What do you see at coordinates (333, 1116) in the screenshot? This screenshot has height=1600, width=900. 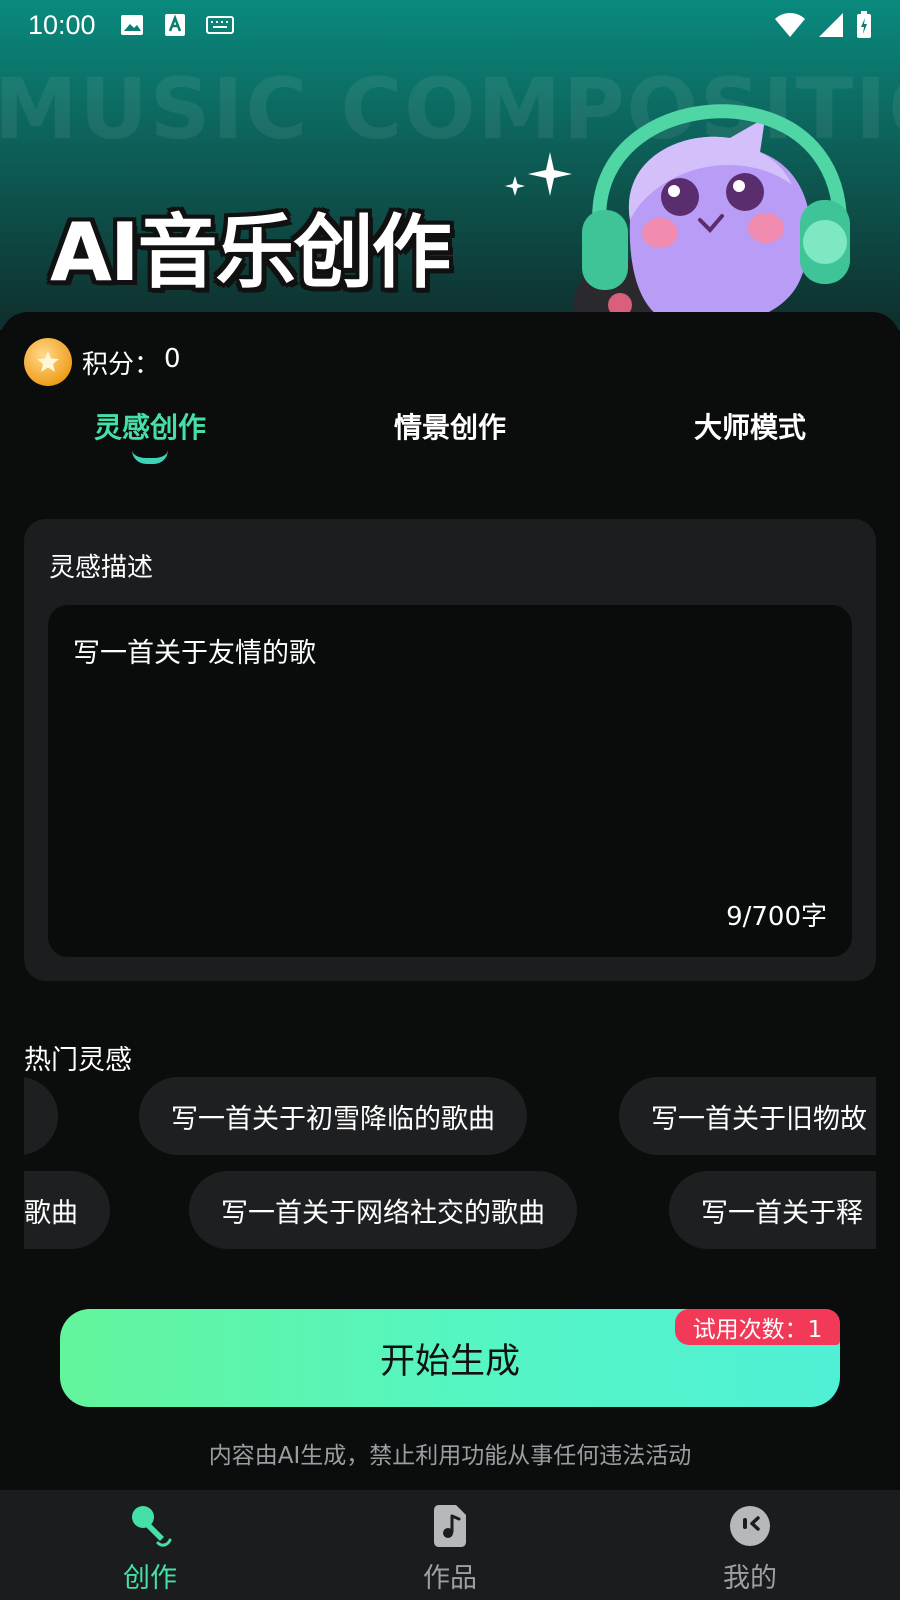 I see `hot-chip: 写一首关于初雪降临的歌曲` at bounding box center [333, 1116].